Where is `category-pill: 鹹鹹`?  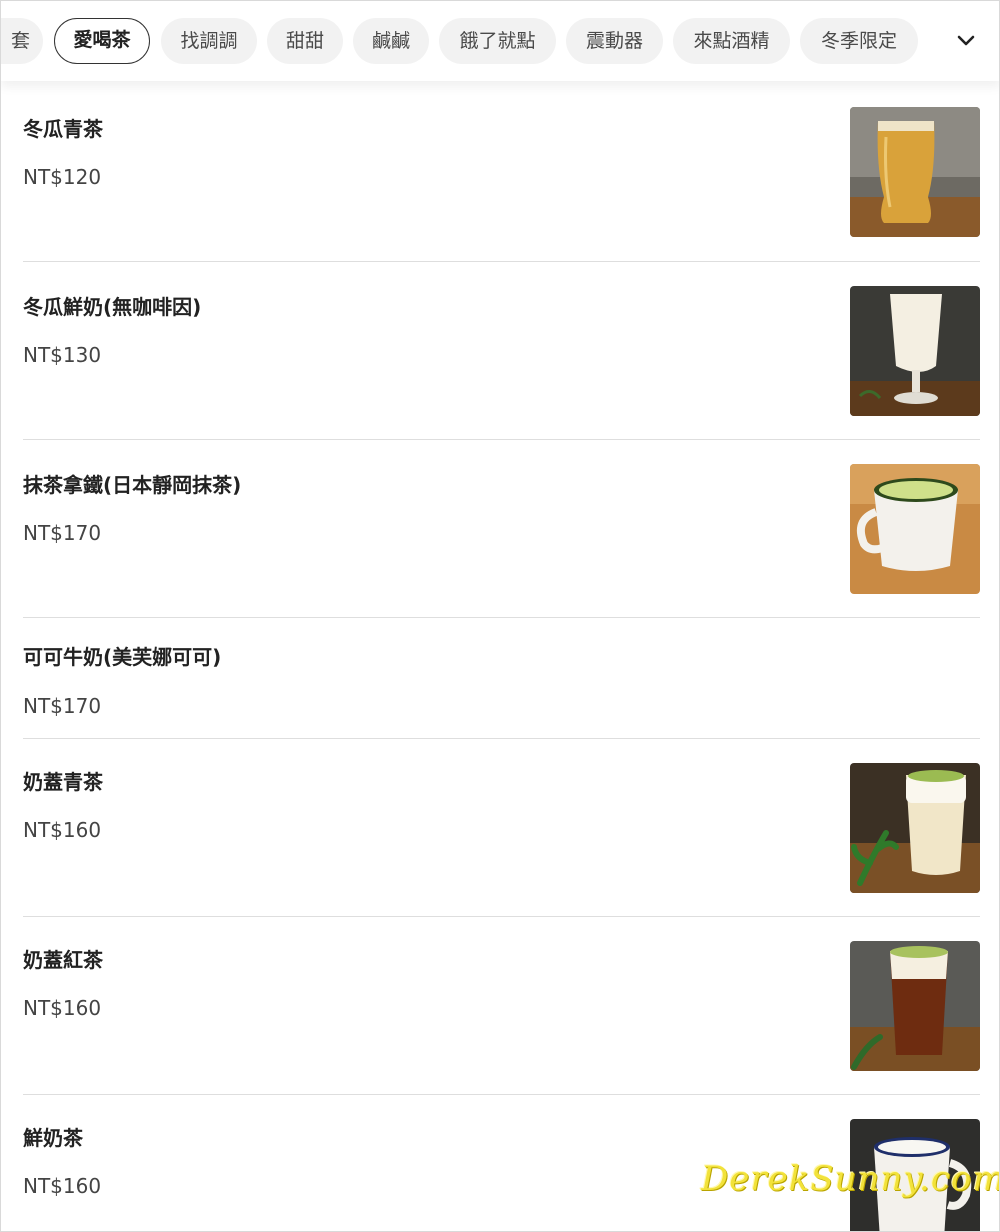
category-pill: 鹹鹹 is located at coordinates (391, 41).